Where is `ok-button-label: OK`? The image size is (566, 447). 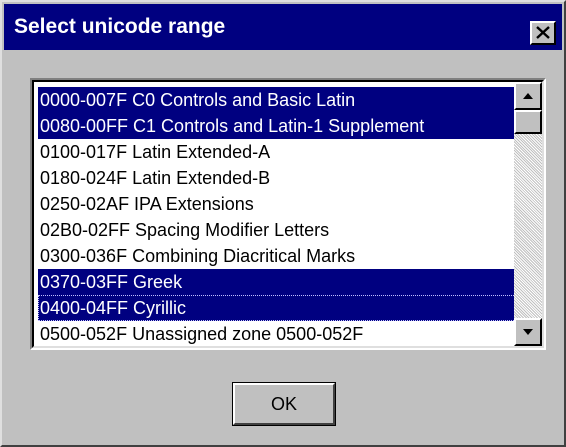 ok-button-label: OK is located at coordinates (283, 404).